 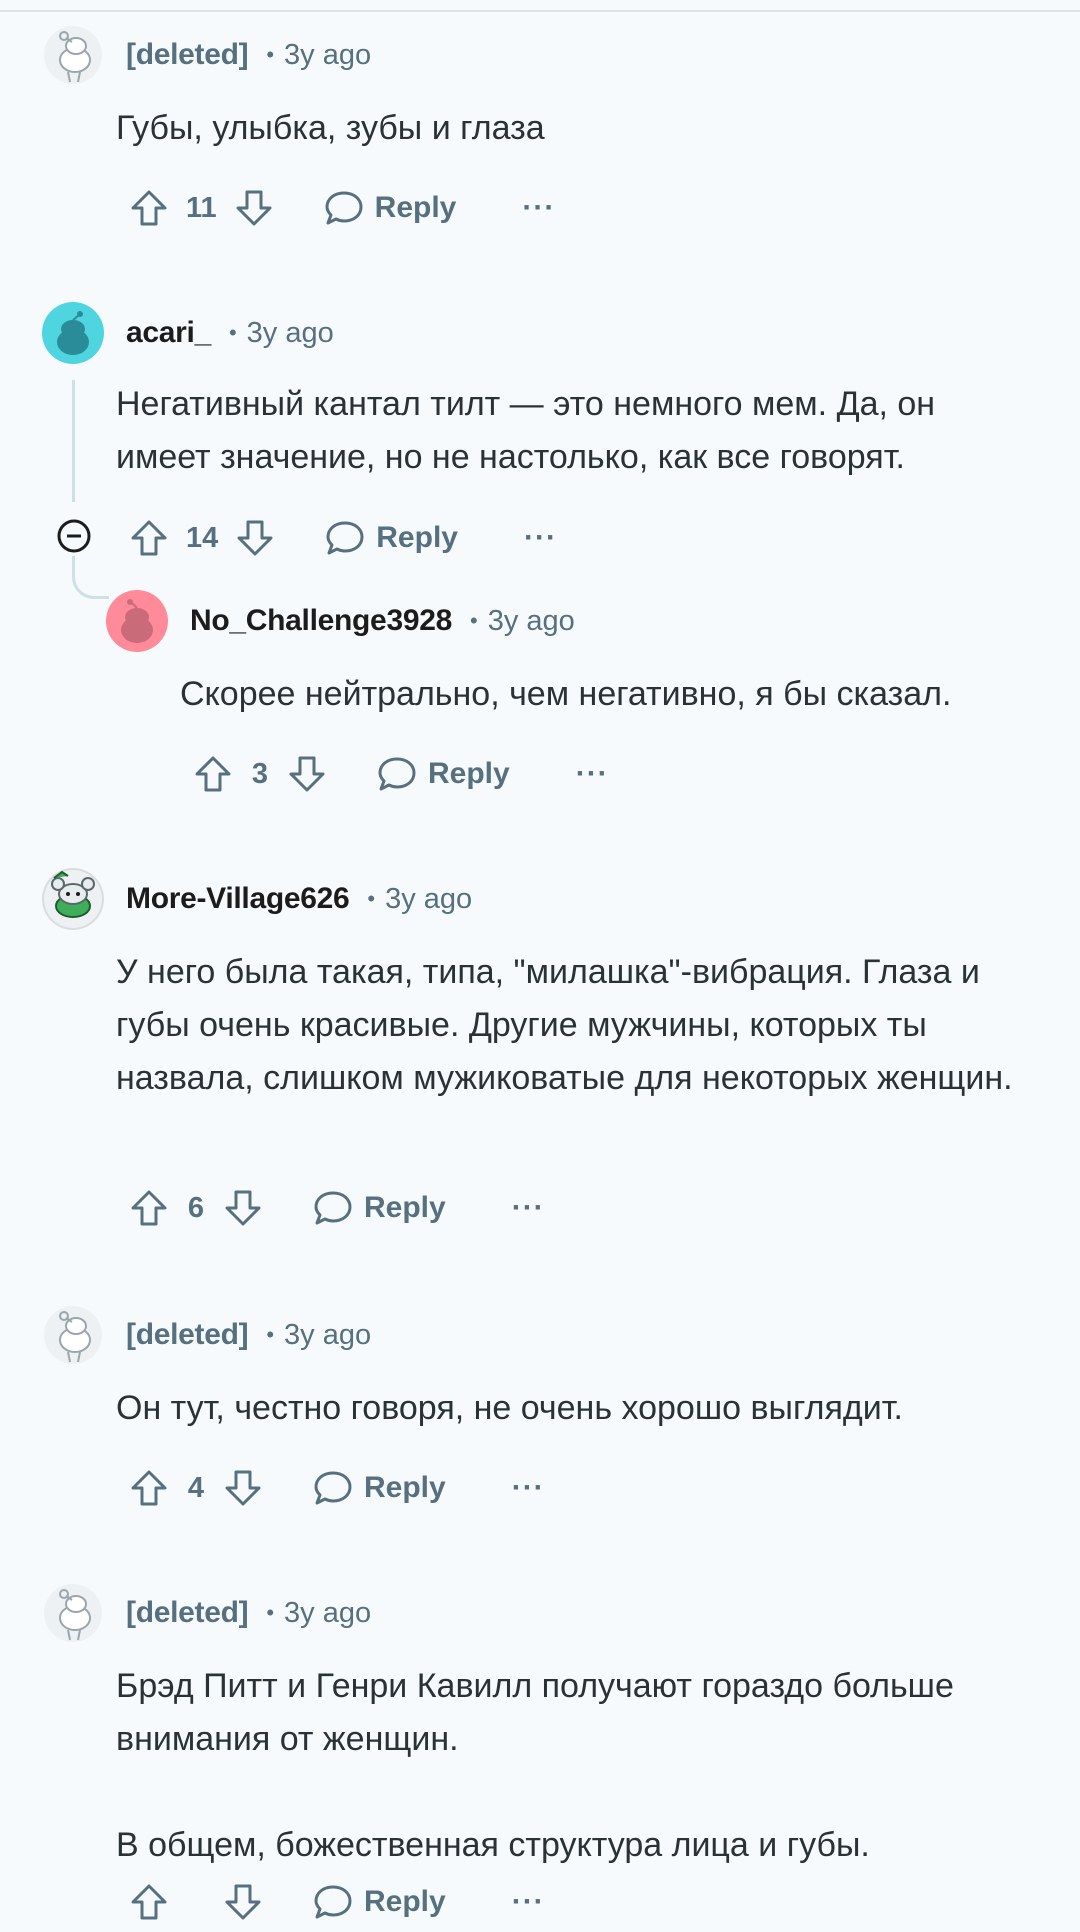 I want to click on comment-actions: 11 Reply ···, so click(x=340, y=208).